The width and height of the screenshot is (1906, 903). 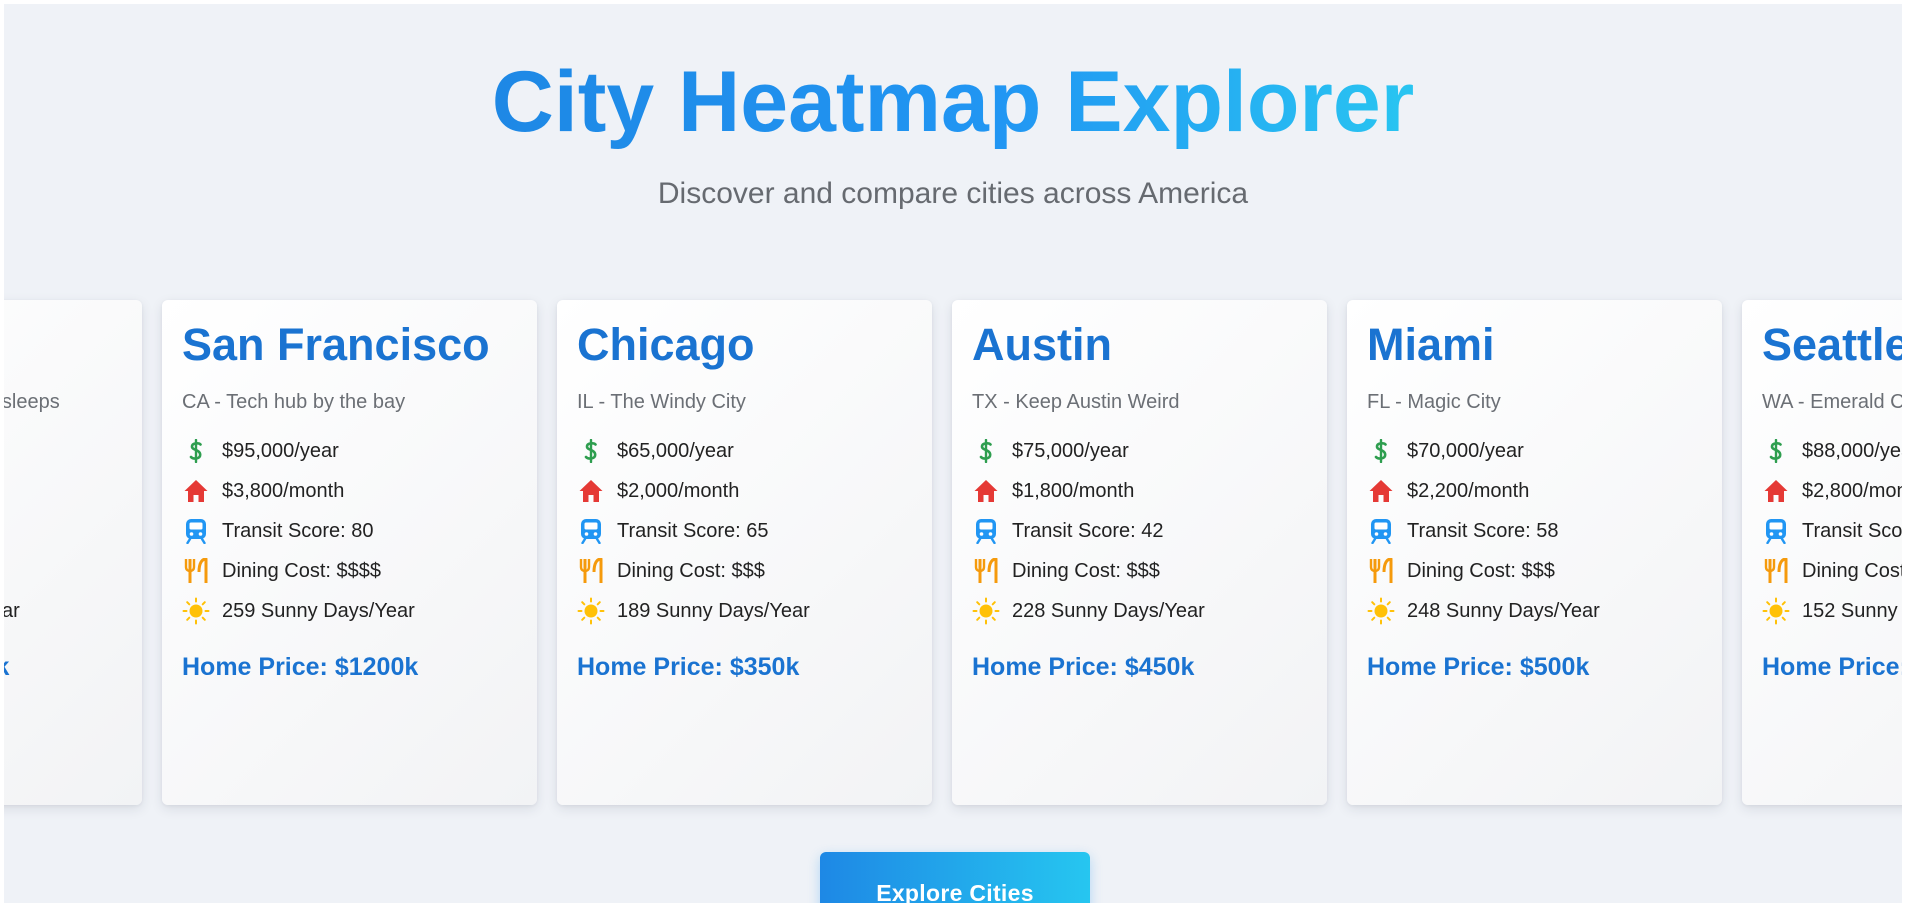 I want to click on stat-transit: Transit Score: 89, so click(x=63, y=531).